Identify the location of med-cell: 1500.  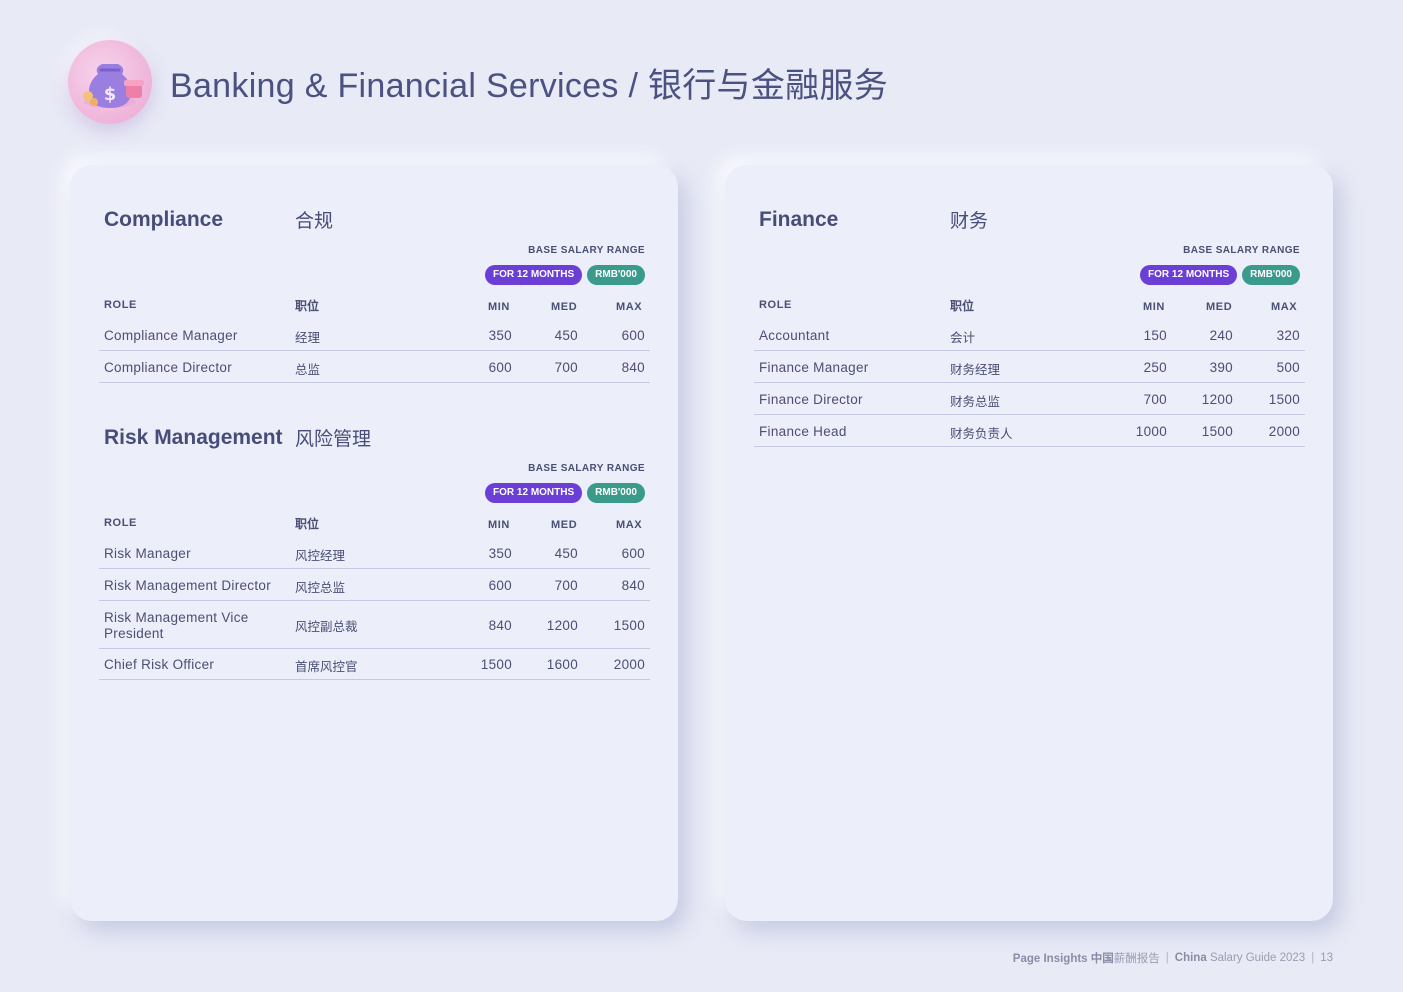
(1217, 431).